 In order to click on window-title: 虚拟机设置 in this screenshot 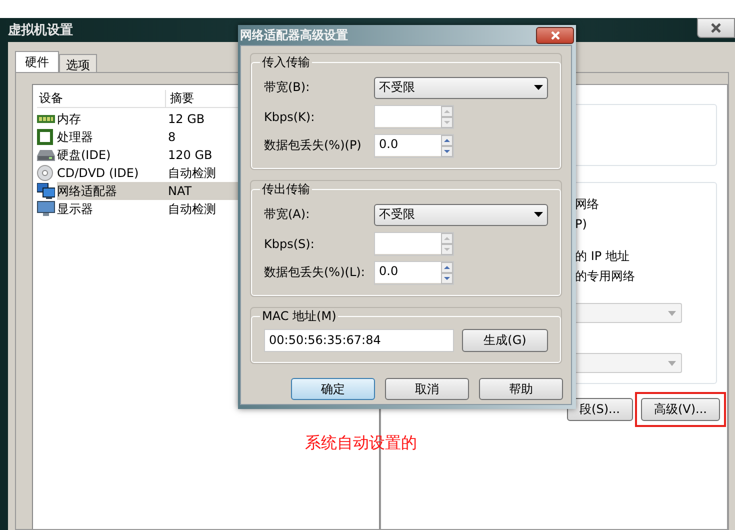, I will do `click(40, 30)`.